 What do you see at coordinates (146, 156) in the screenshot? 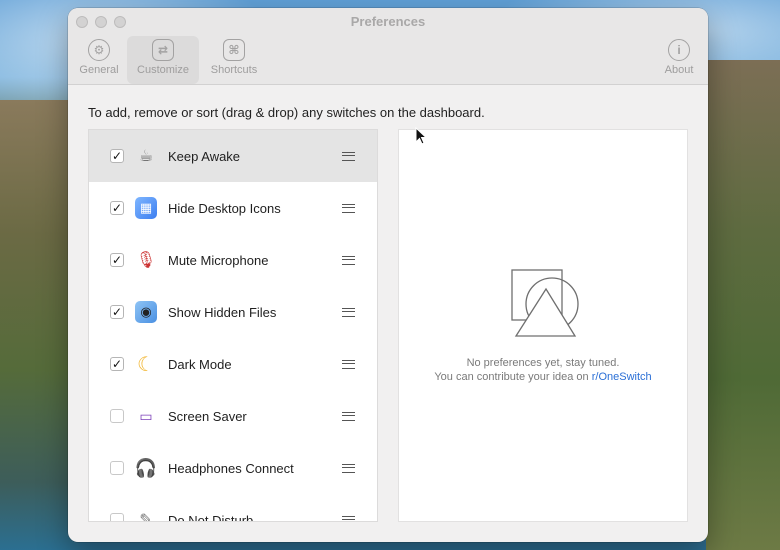
I see `coffee-cup-icon: ☕` at bounding box center [146, 156].